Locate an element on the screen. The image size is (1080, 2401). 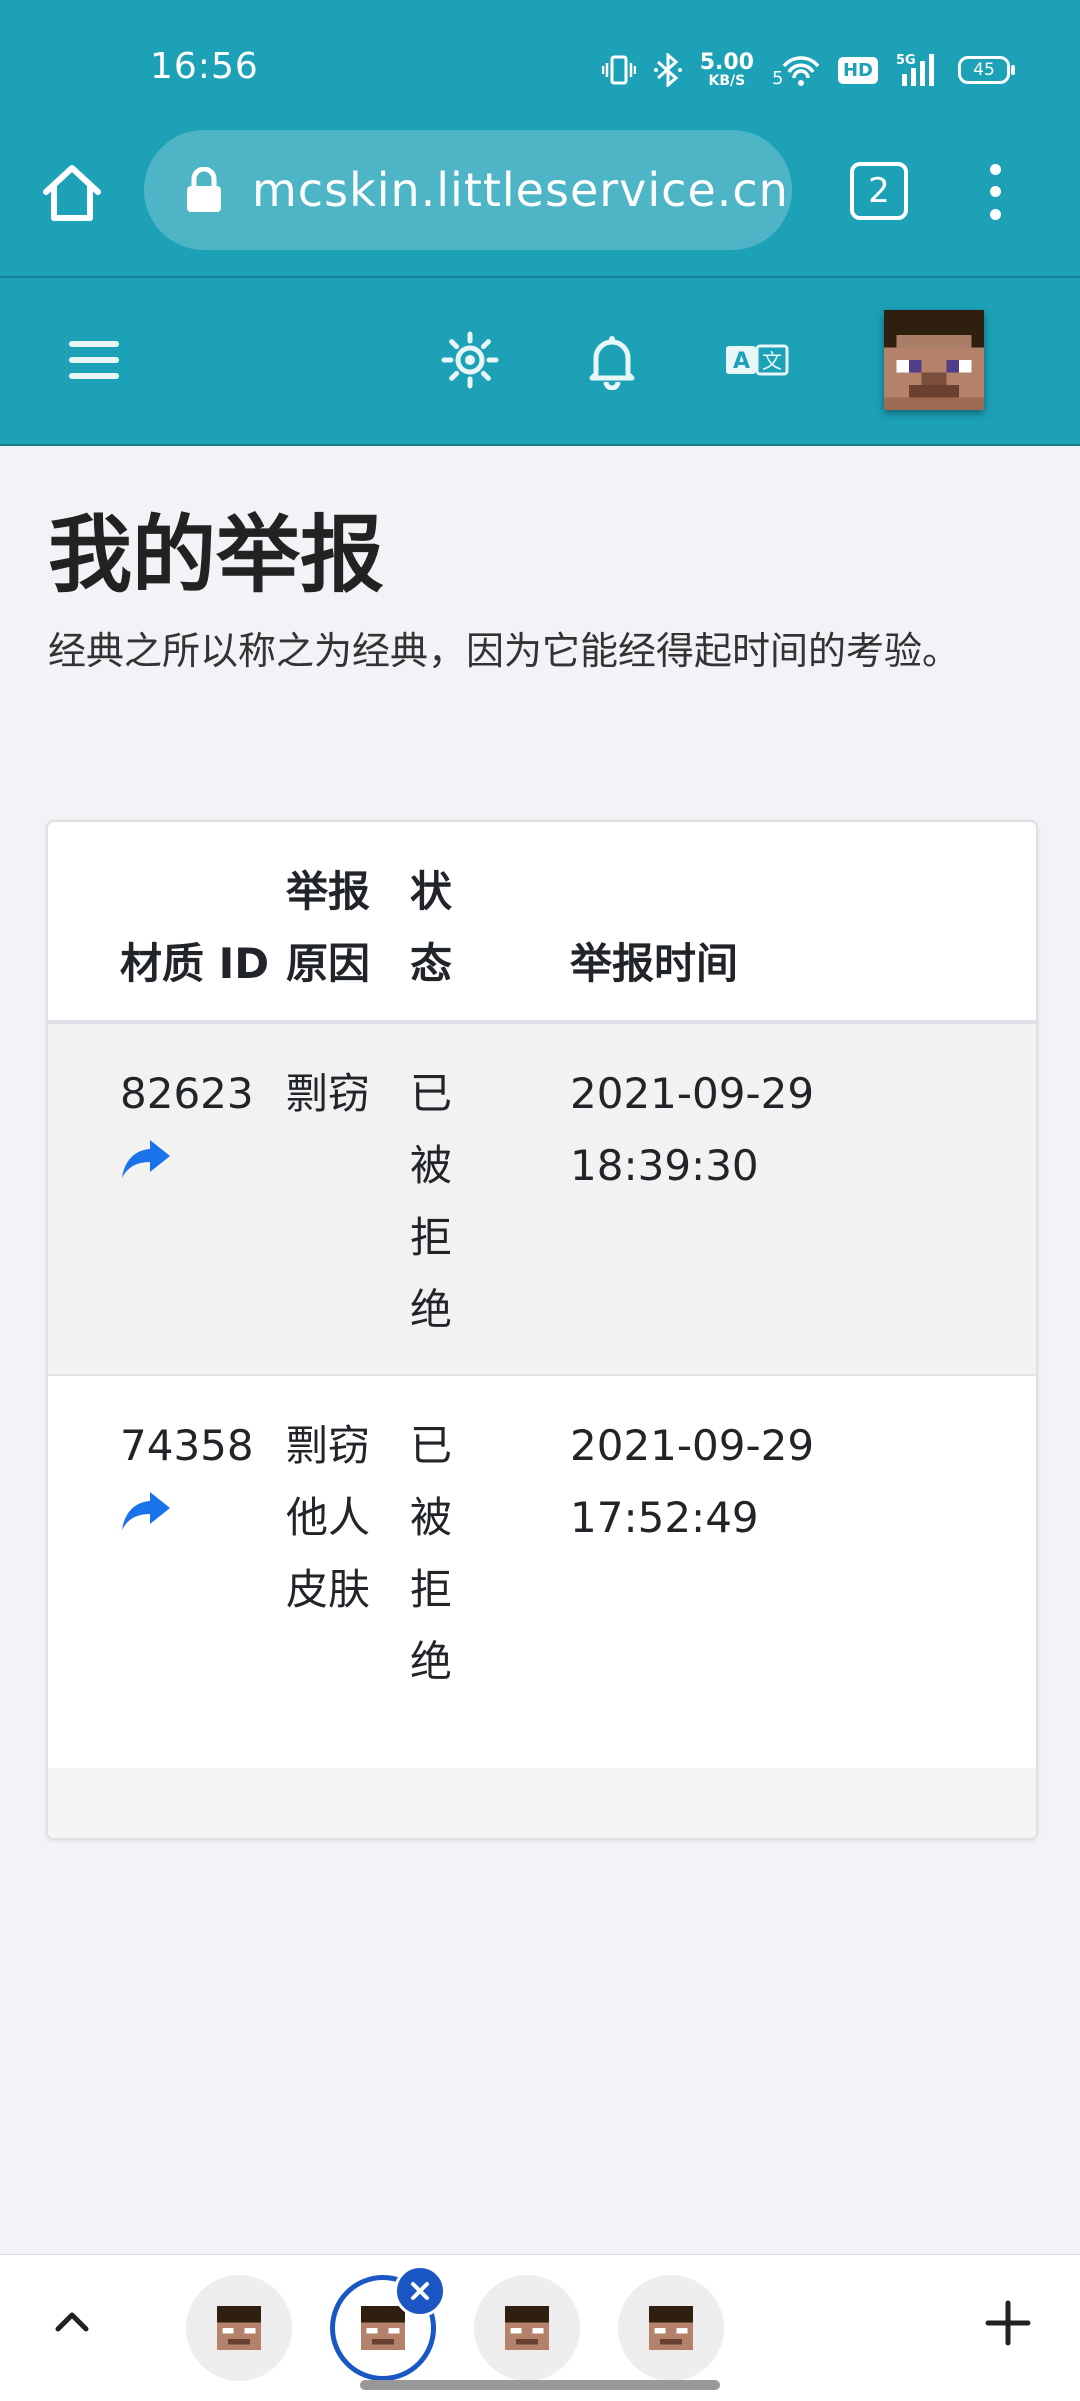
table-header-row: 材质 ID 举报 原因 状 态 举报时间 is located at coordinates (542, 922).